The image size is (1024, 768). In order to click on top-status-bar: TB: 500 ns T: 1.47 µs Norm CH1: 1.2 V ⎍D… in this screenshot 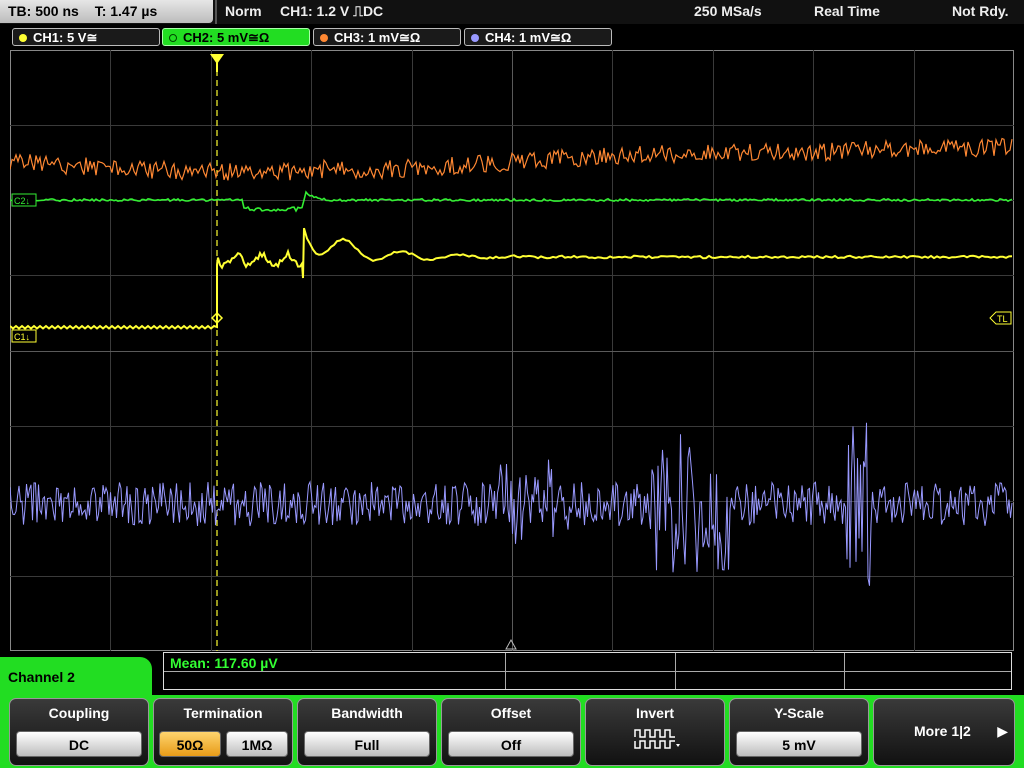, I will do `click(512, 12)`.